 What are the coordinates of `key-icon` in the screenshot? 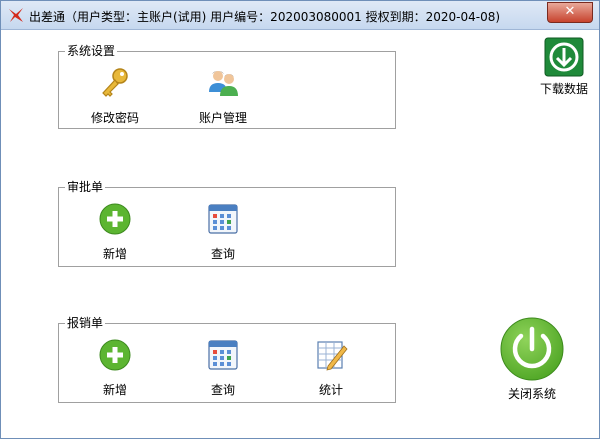 It's located at (115, 82).